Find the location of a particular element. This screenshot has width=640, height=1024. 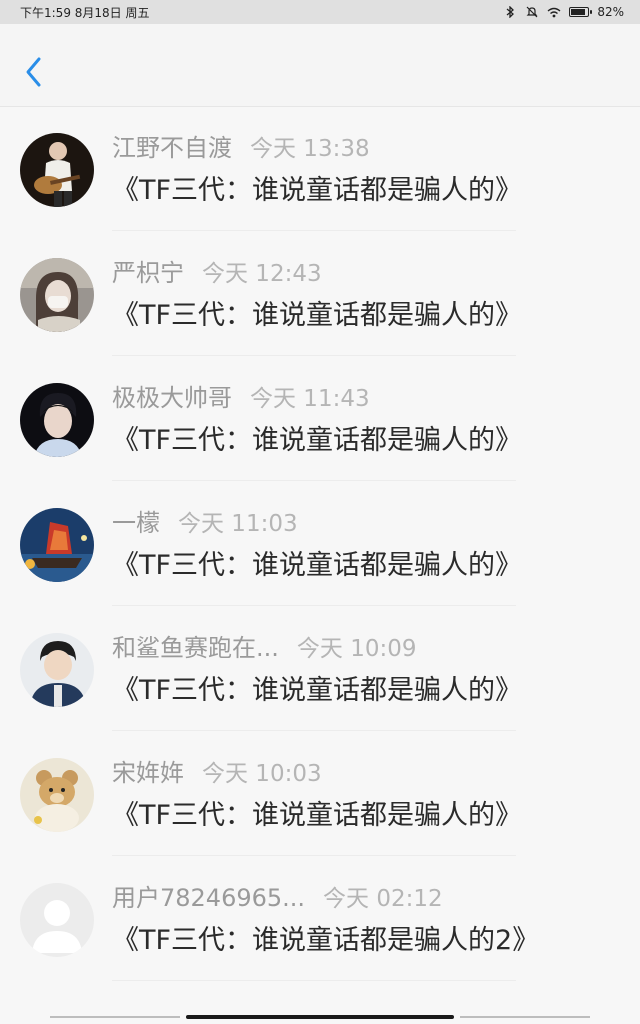

list-item: 极极大帅哥 今天 11:43 《TF三代：谁说童话都是骗人的》 is located at coordinates (320, 418).